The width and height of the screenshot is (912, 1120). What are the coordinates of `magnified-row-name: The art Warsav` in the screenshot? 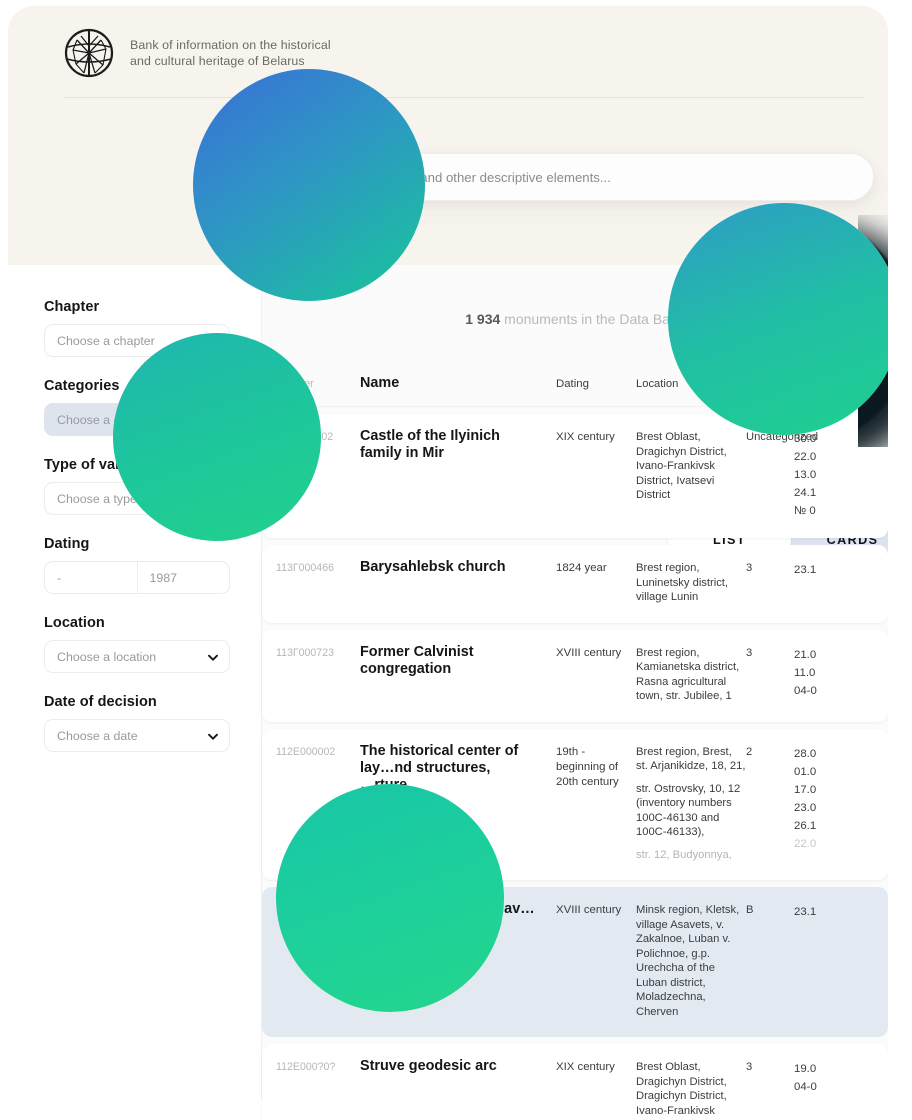 It's located at (457, 910).